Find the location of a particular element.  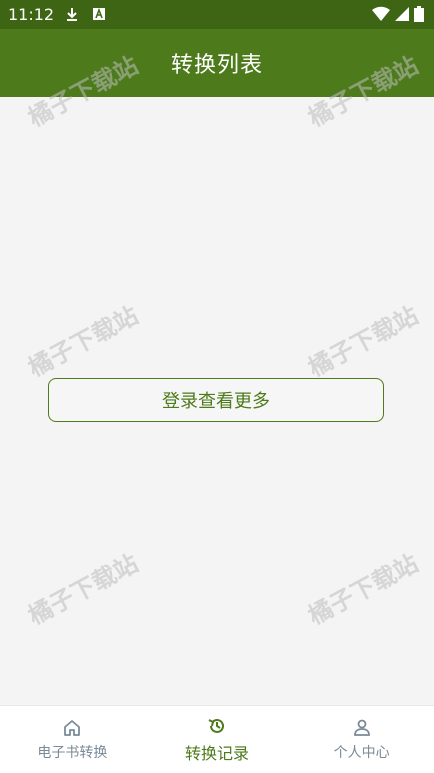

bottom-tab-bar: 电子书转换 转换记录 个人中心 is located at coordinates (217, 739).